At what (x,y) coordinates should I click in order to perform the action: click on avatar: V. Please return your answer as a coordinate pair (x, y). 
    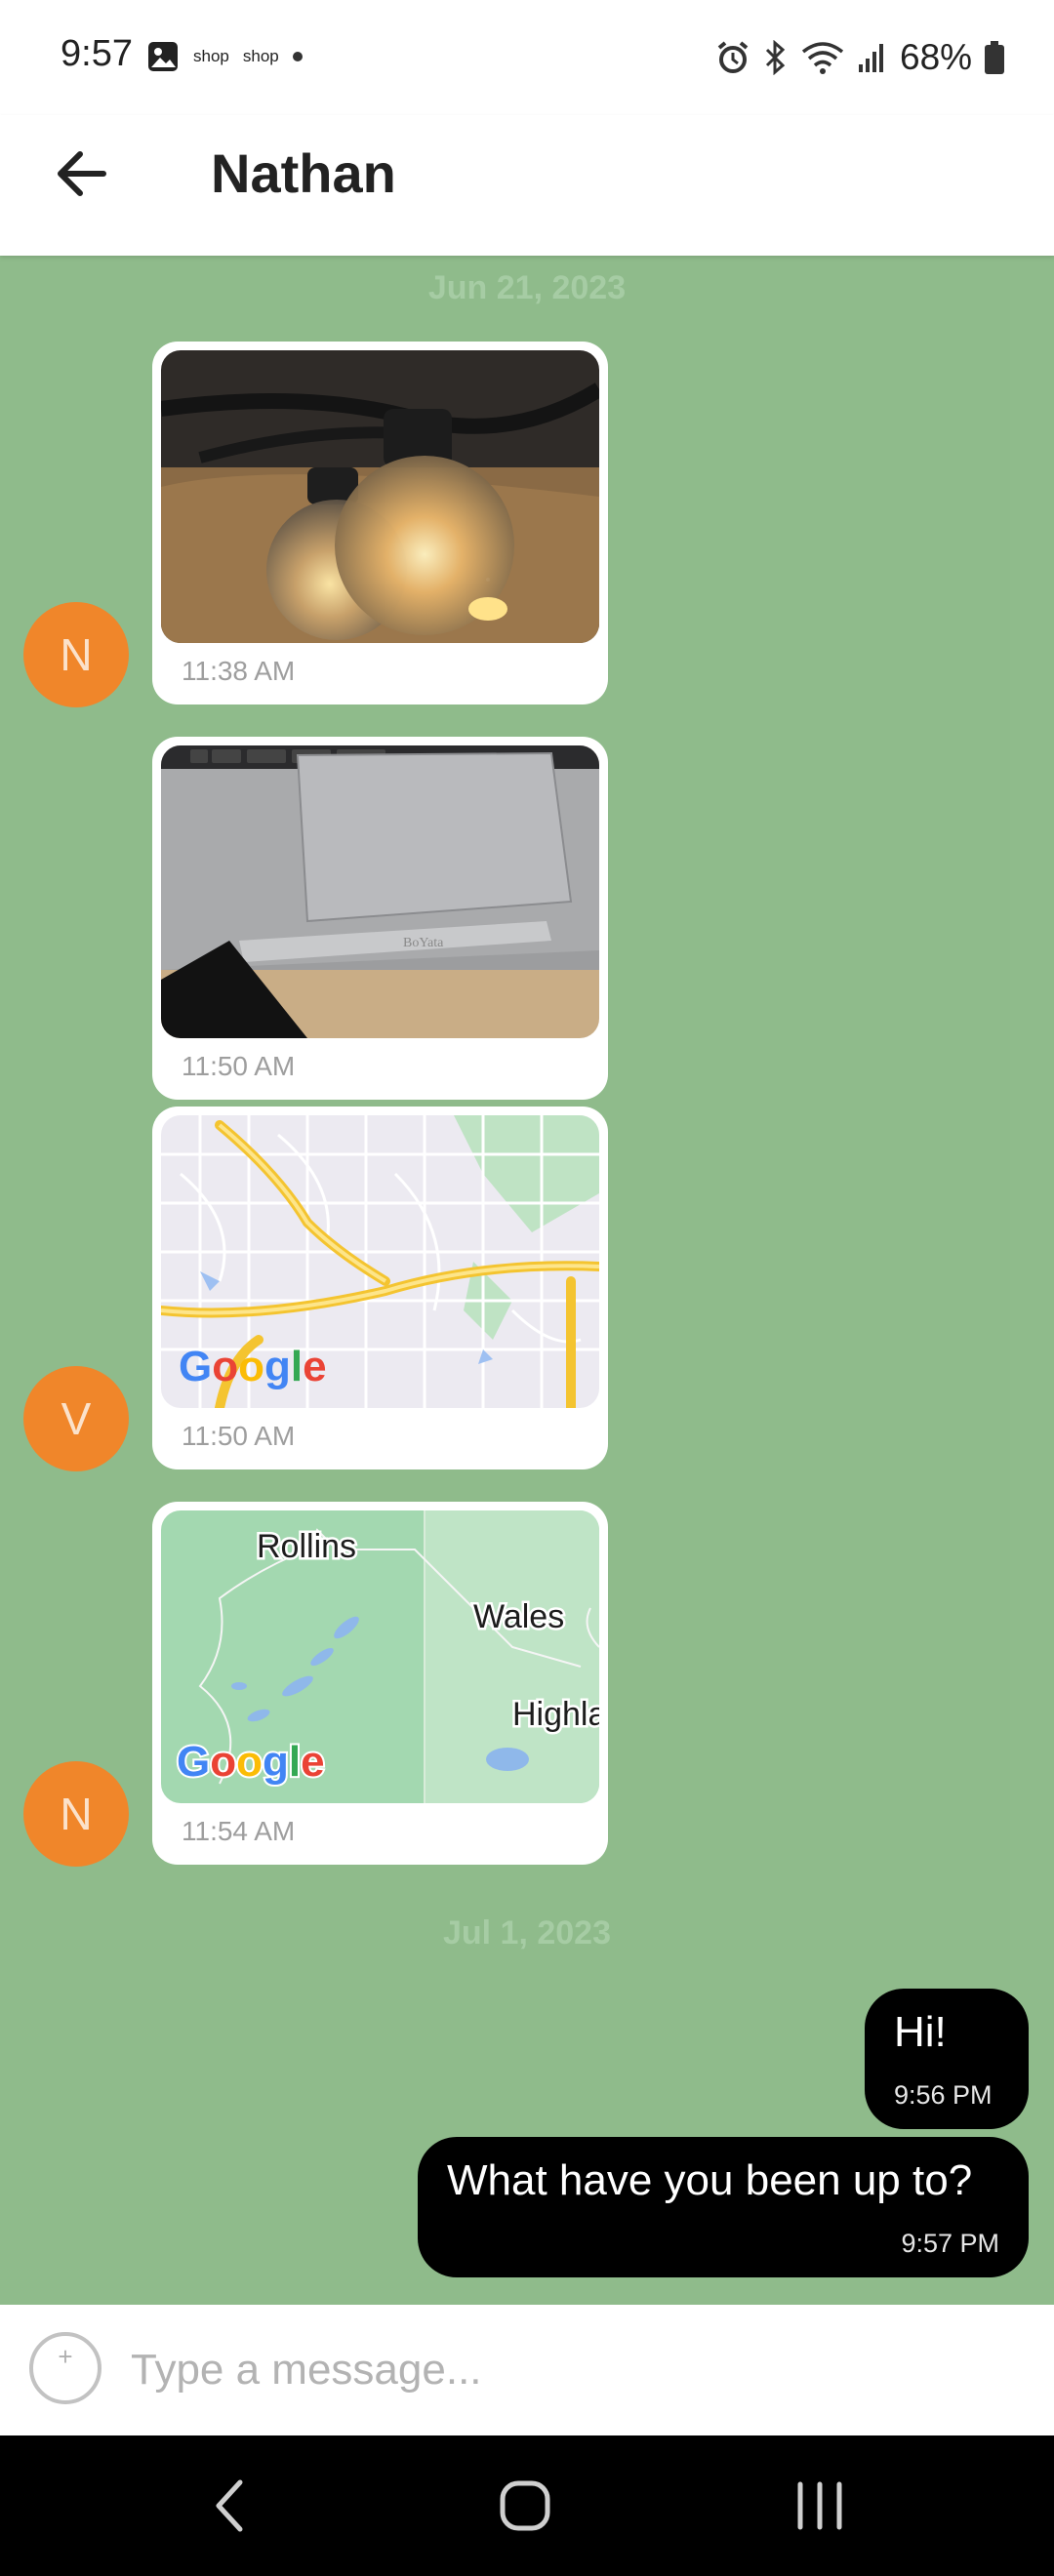
    Looking at the image, I should click on (76, 1418).